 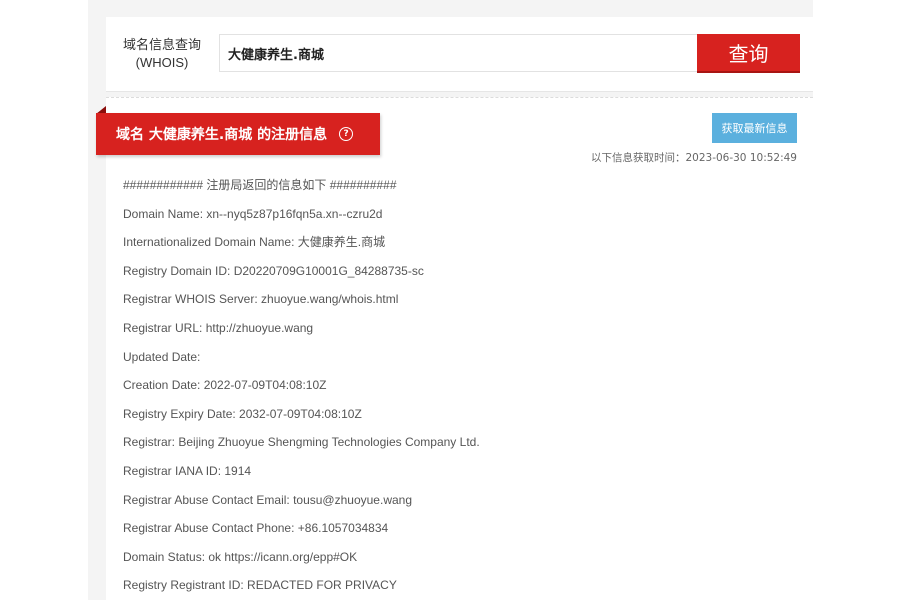 I want to click on result-title-banner: 域名 大健康养生.商城 的注册信息 ?, so click(x=238, y=134).